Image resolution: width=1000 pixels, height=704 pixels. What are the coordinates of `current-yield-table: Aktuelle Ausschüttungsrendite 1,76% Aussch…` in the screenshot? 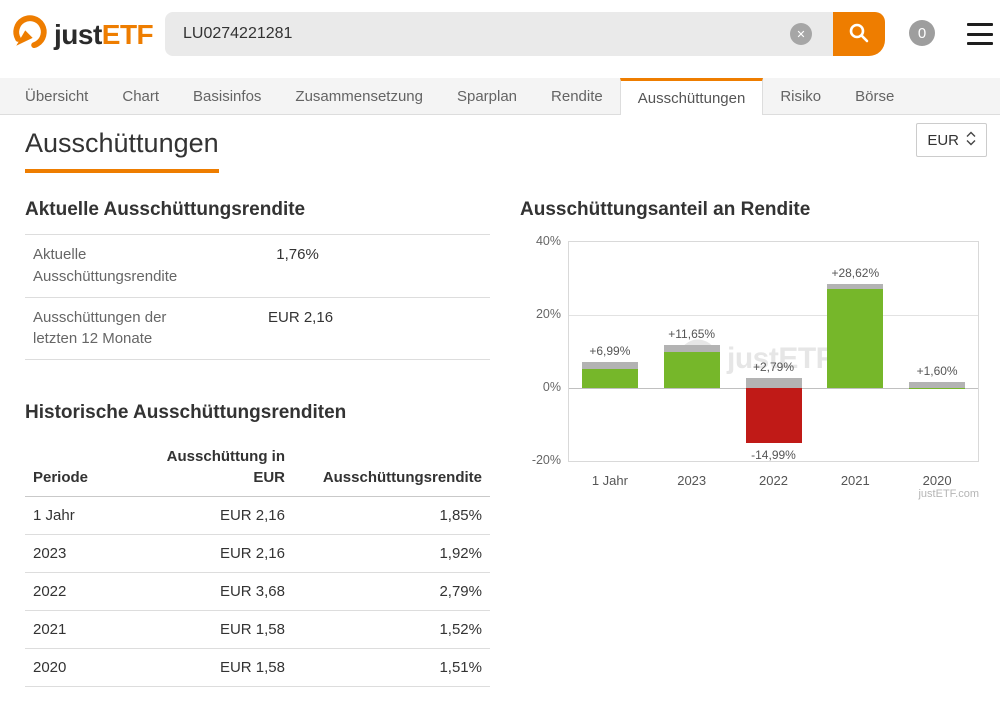 It's located at (257, 297).